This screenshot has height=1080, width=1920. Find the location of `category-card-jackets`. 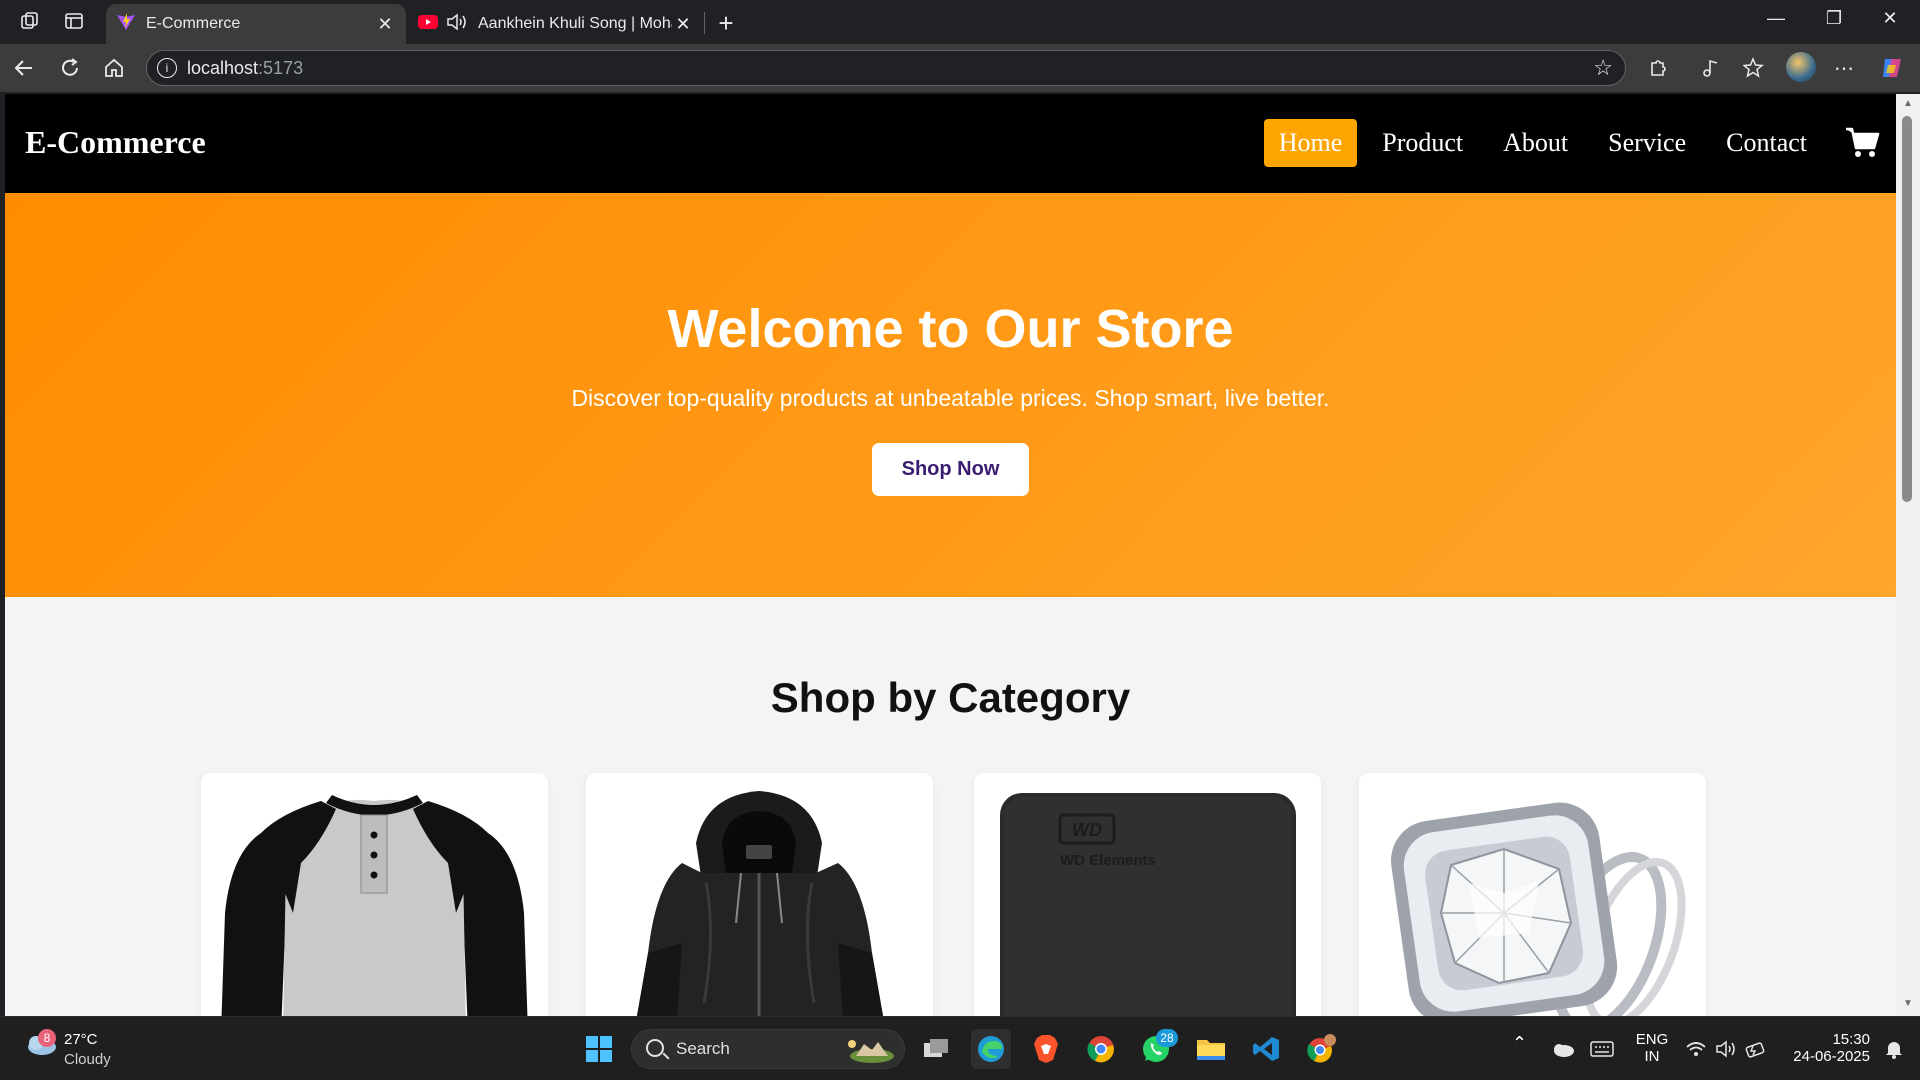

category-card-jackets is located at coordinates (759, 894).